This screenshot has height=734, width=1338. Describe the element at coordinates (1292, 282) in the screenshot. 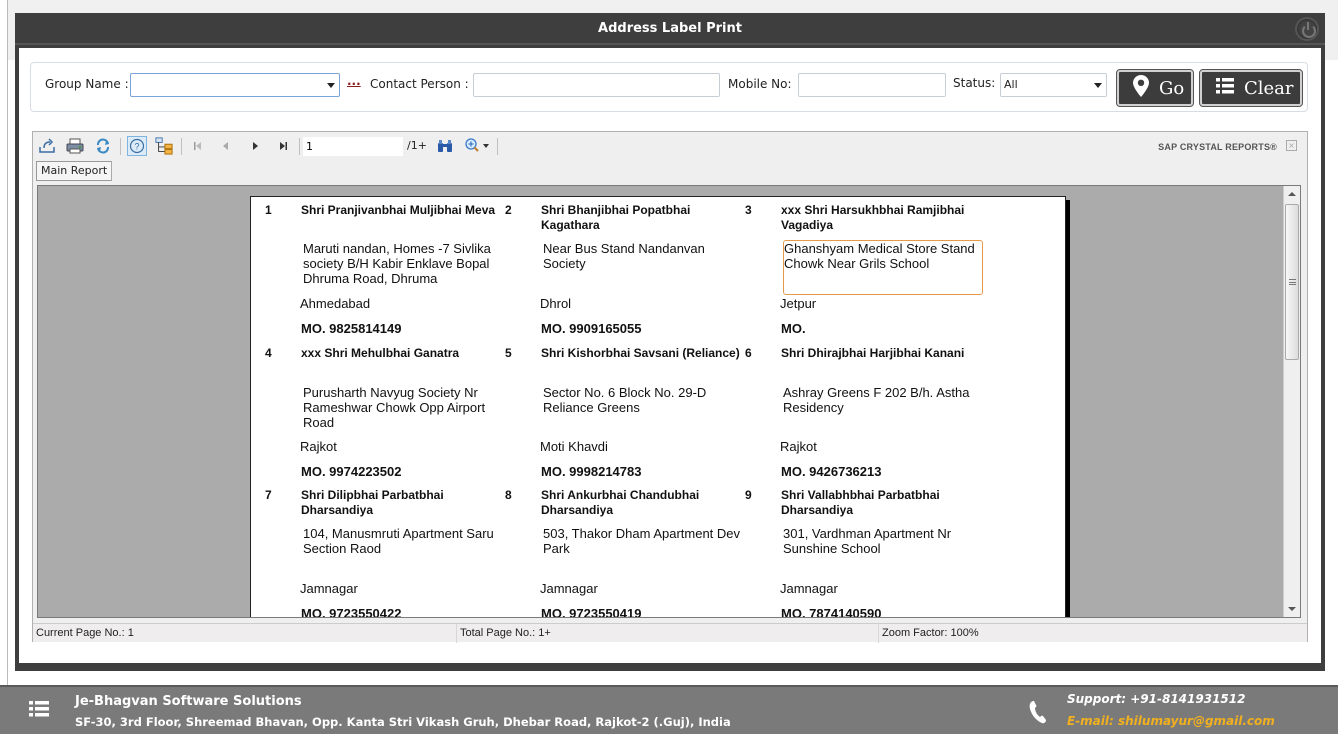

I see `scroll-thumb` at that location.